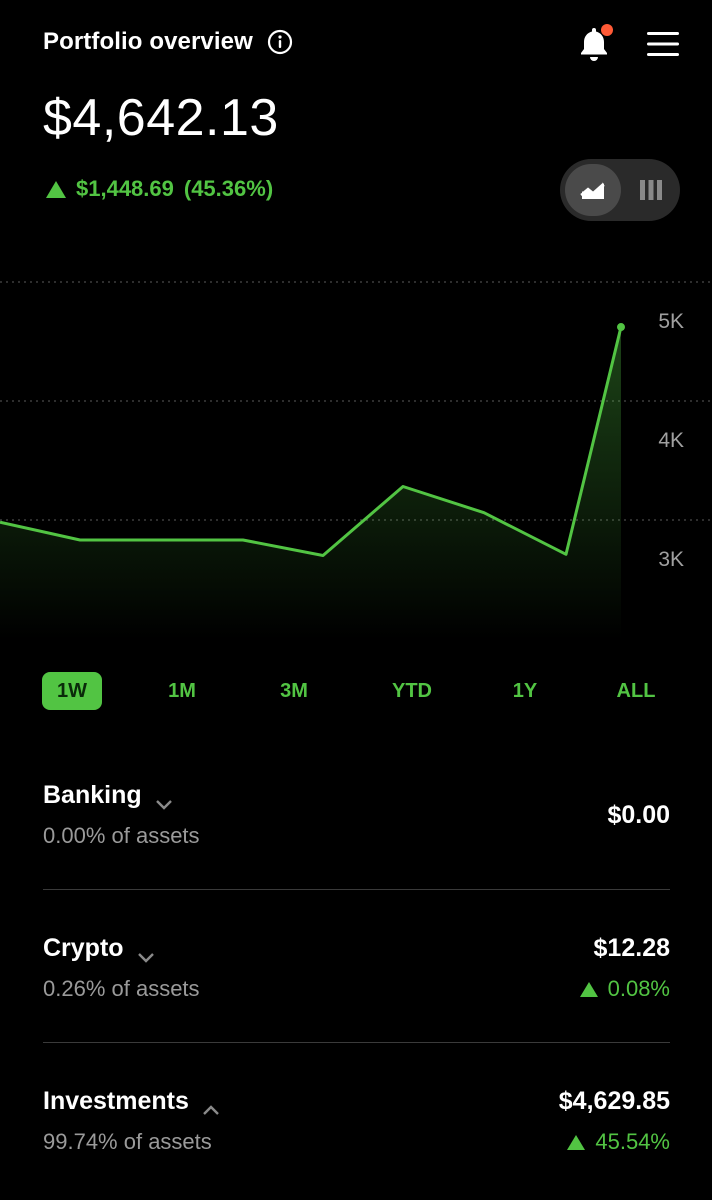  Describe the element at coordinates (356, 816) in the screenshot. I see `account-row-banking: Banking 0.00% of assets $0.00` at that location.